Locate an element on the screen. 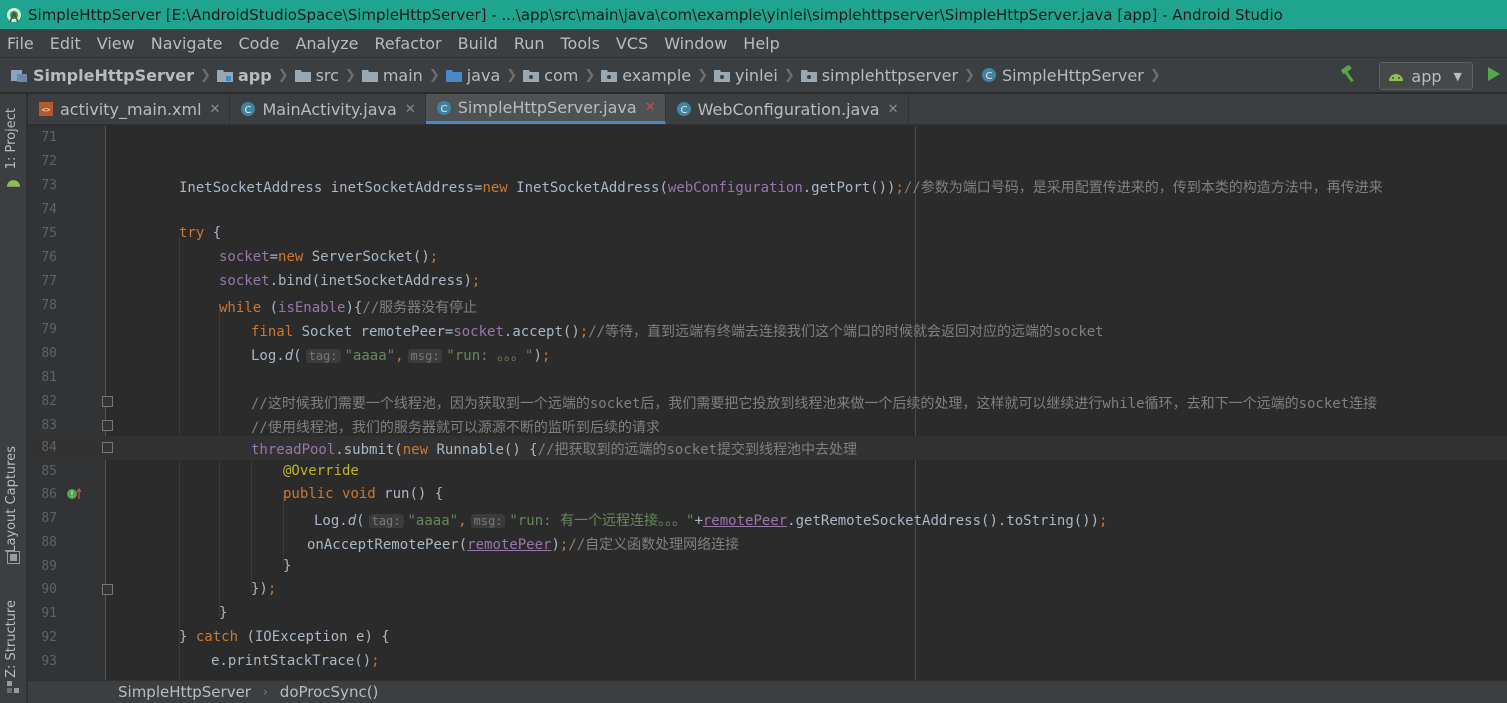 This screenshot has height=703, width=1507. code-line: 80 Log.d(tag: "aaaa", msg: "run: 。。。"); is located at coordinates (767, 354).